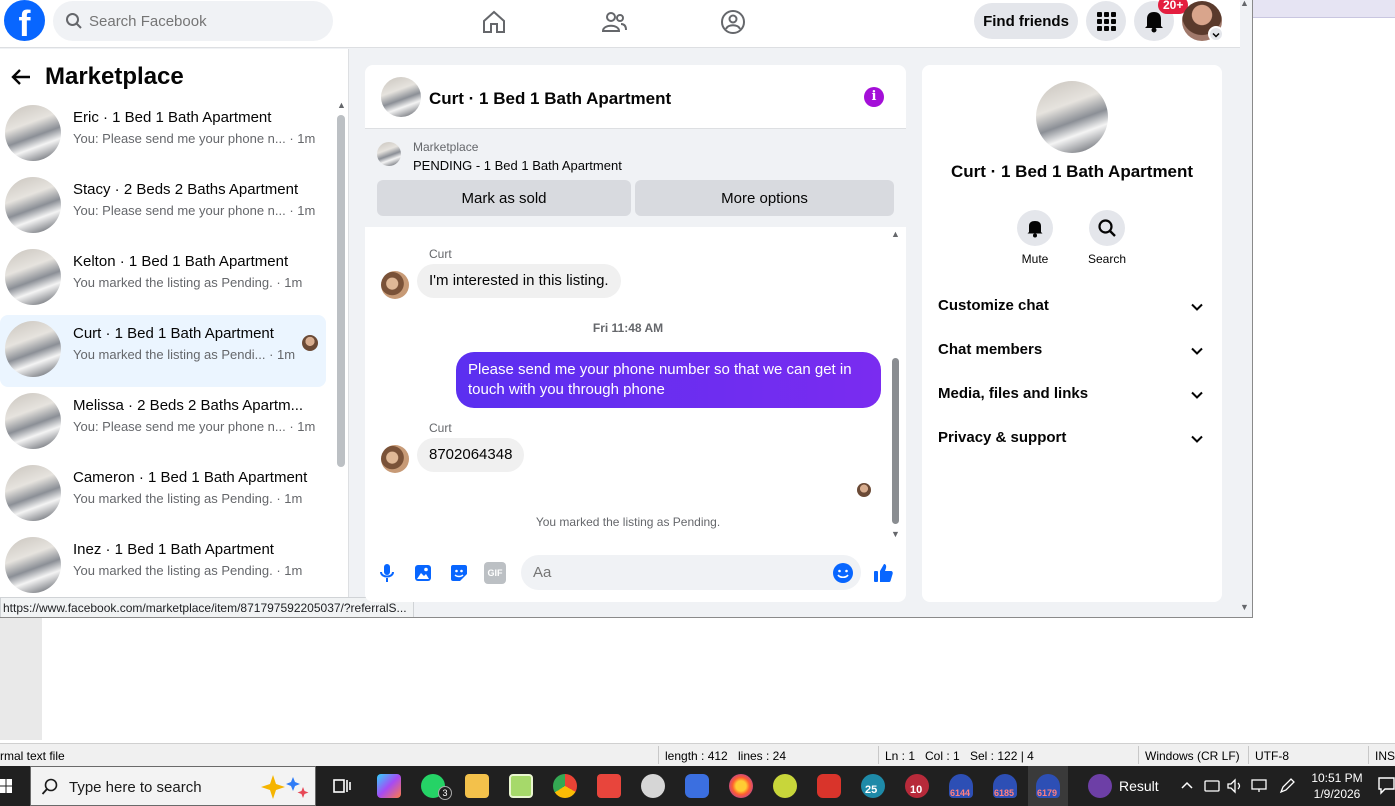 The width and height of the screenshot is (1395, 806). Describe the element at coordinates (609, 786) in the screenshot. I see `anydesk-icon` at that location.